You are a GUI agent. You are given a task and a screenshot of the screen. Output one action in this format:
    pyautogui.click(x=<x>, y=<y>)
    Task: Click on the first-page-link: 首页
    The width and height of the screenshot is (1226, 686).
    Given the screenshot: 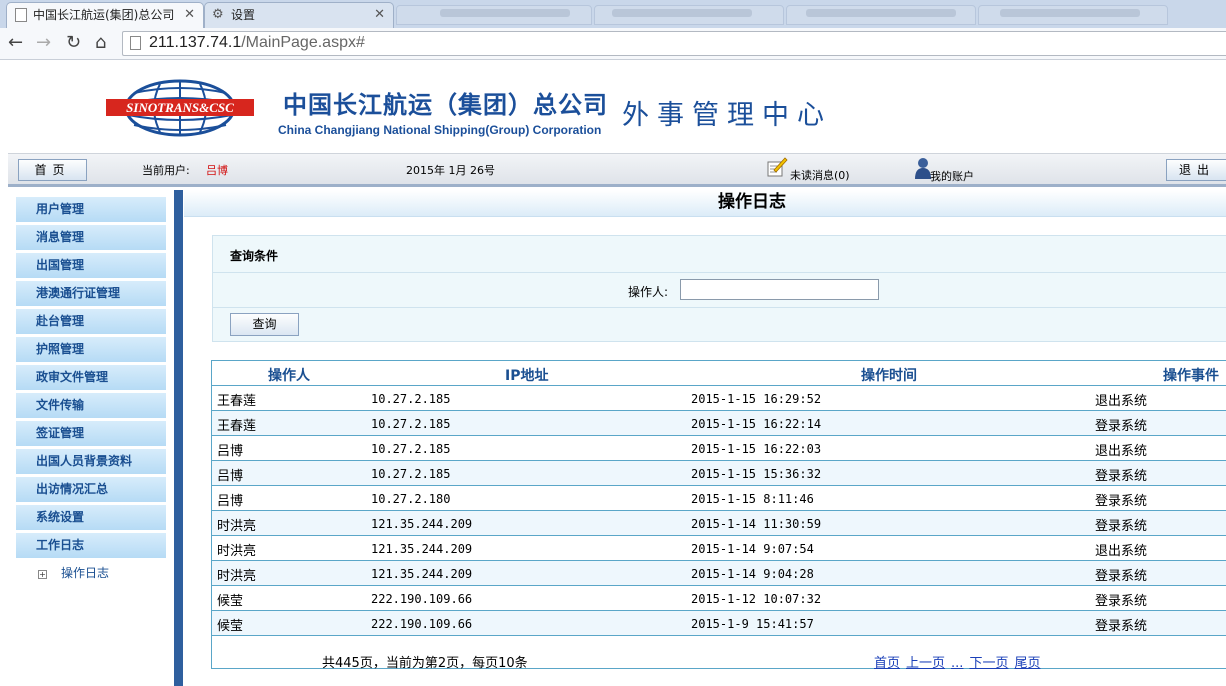 What is the action you would take?
    pyautogui.click(x=887, y=663)
    